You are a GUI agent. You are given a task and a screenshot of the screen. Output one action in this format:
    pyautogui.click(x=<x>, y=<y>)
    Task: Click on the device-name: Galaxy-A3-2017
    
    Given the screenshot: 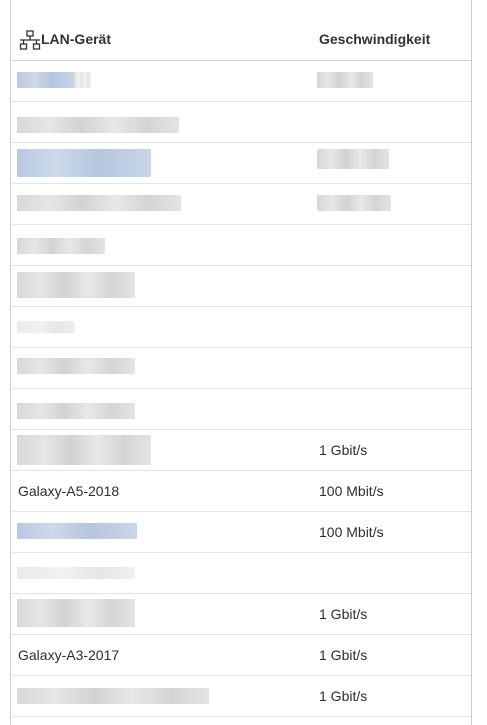 What is the action you would take?
    pyautogui.click(x=69, y=655)
    